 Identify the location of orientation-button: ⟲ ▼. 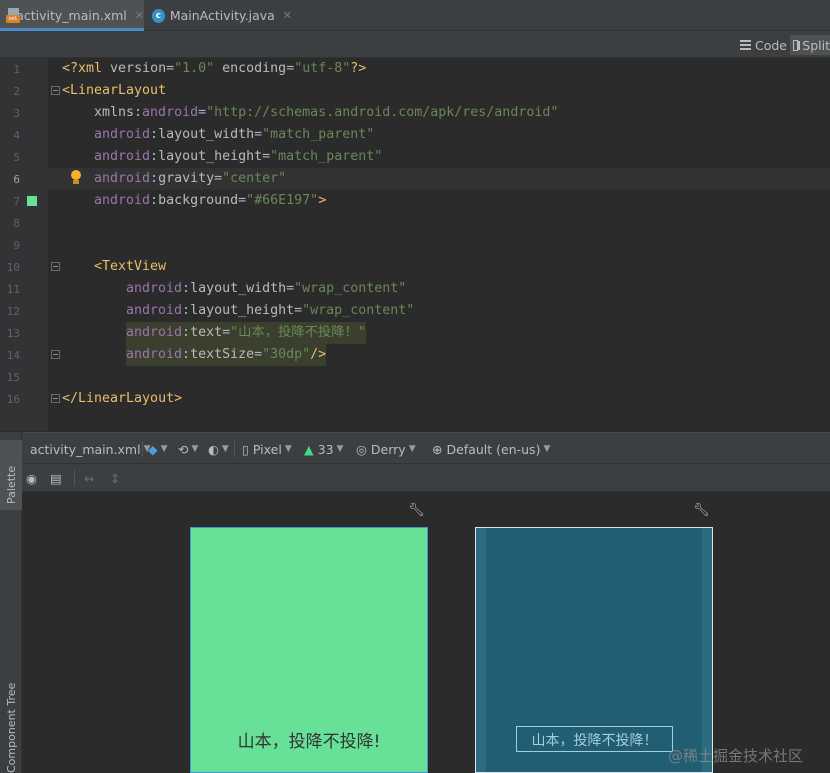
(188, 449).